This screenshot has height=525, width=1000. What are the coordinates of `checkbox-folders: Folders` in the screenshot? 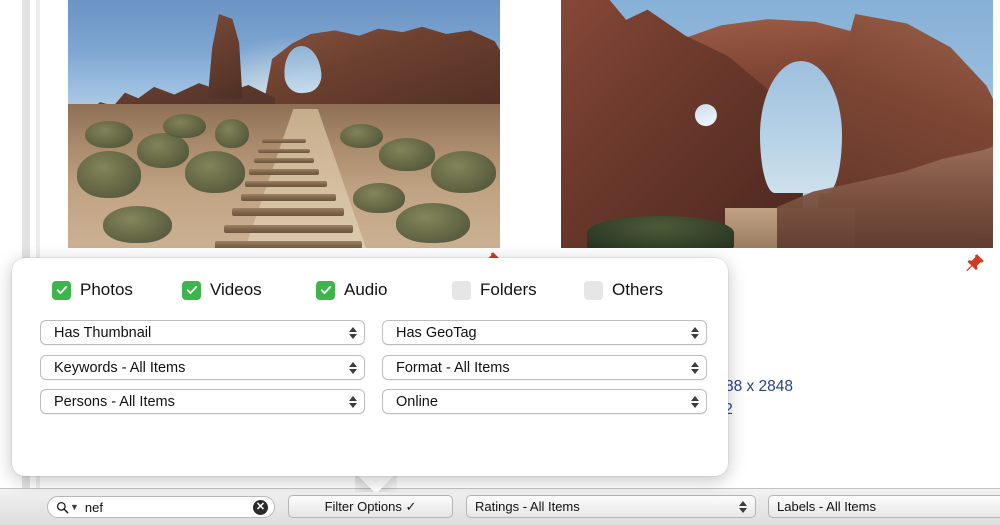 It's located at (494, 290).